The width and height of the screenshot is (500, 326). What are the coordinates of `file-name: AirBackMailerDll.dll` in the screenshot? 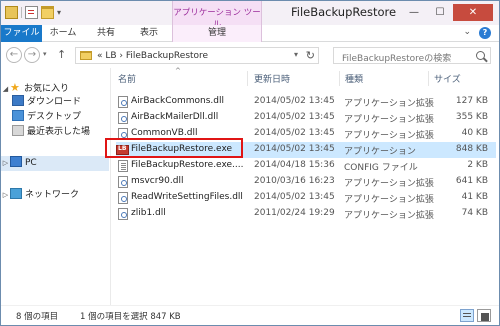 It's located at (175, 117).